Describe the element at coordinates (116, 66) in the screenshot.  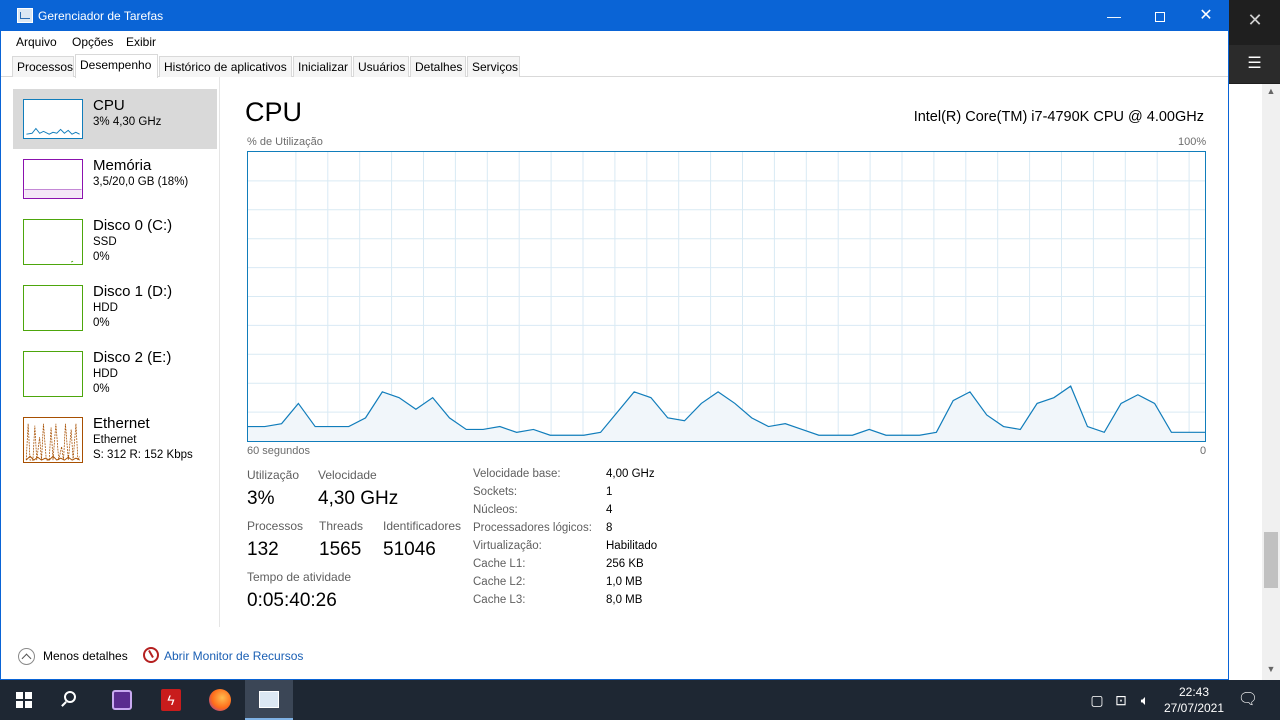
I see `tab-desempenho: Desempenho` at that location.